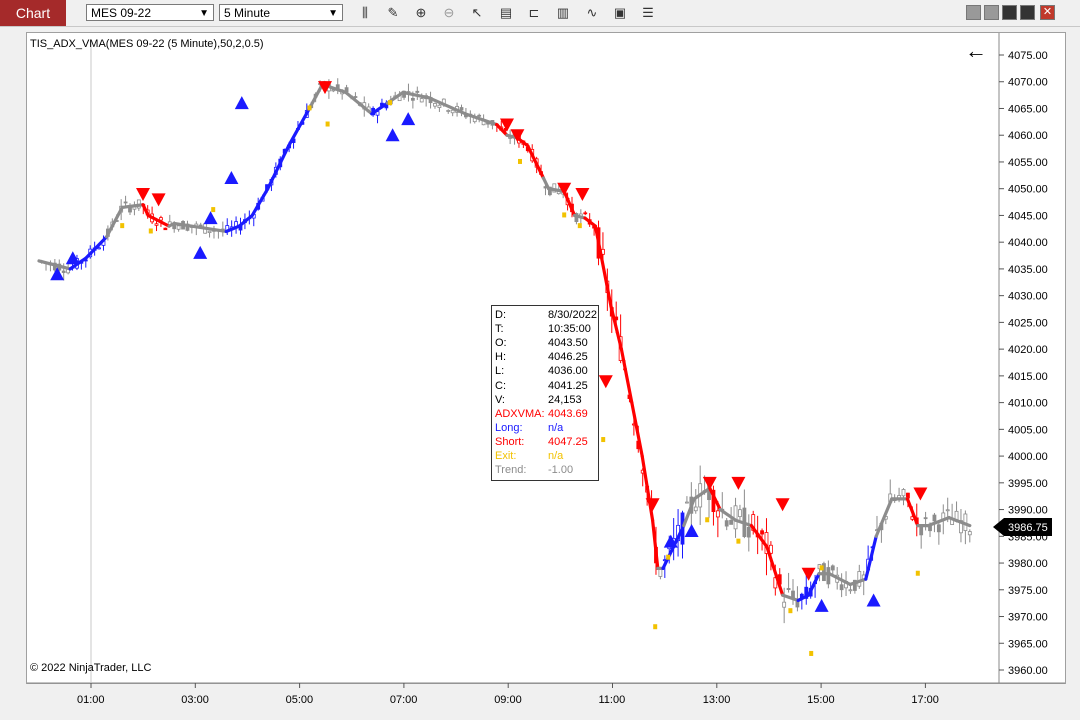 This screenshot has height=720, width=1080. Describe the element at coordinates (1028, 83) in the screenshot. I see `y-tick-label: 4070.00` at that location.